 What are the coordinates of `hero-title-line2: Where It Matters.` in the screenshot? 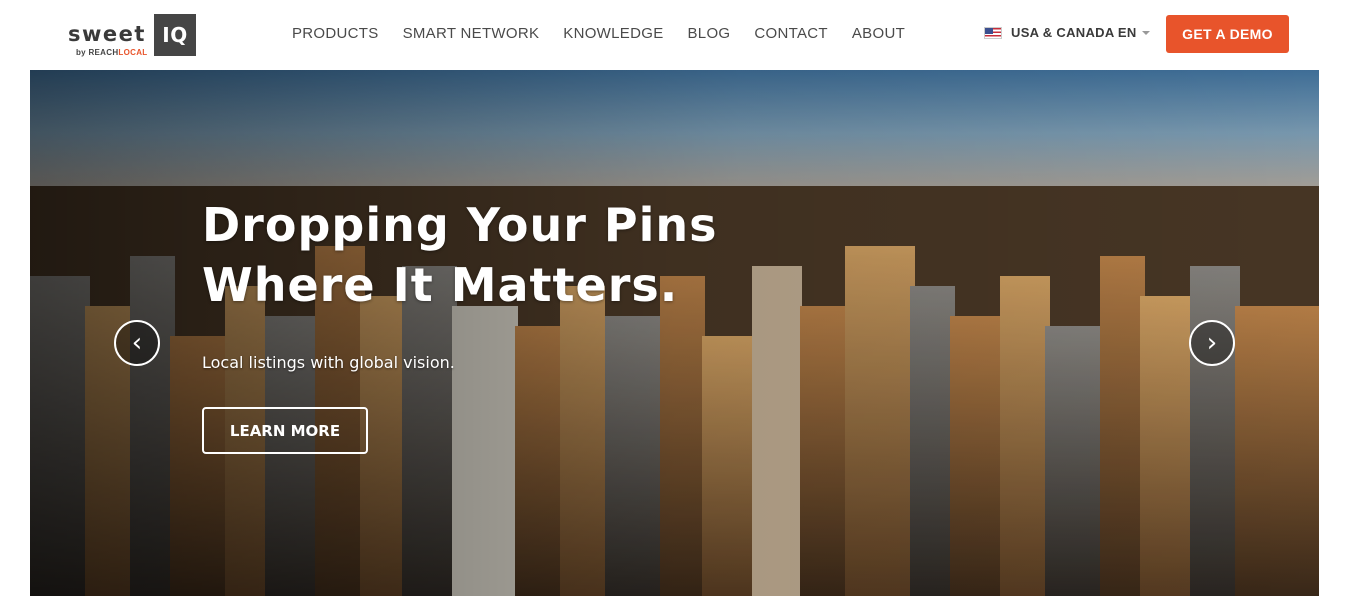 It's located at (440, 285).